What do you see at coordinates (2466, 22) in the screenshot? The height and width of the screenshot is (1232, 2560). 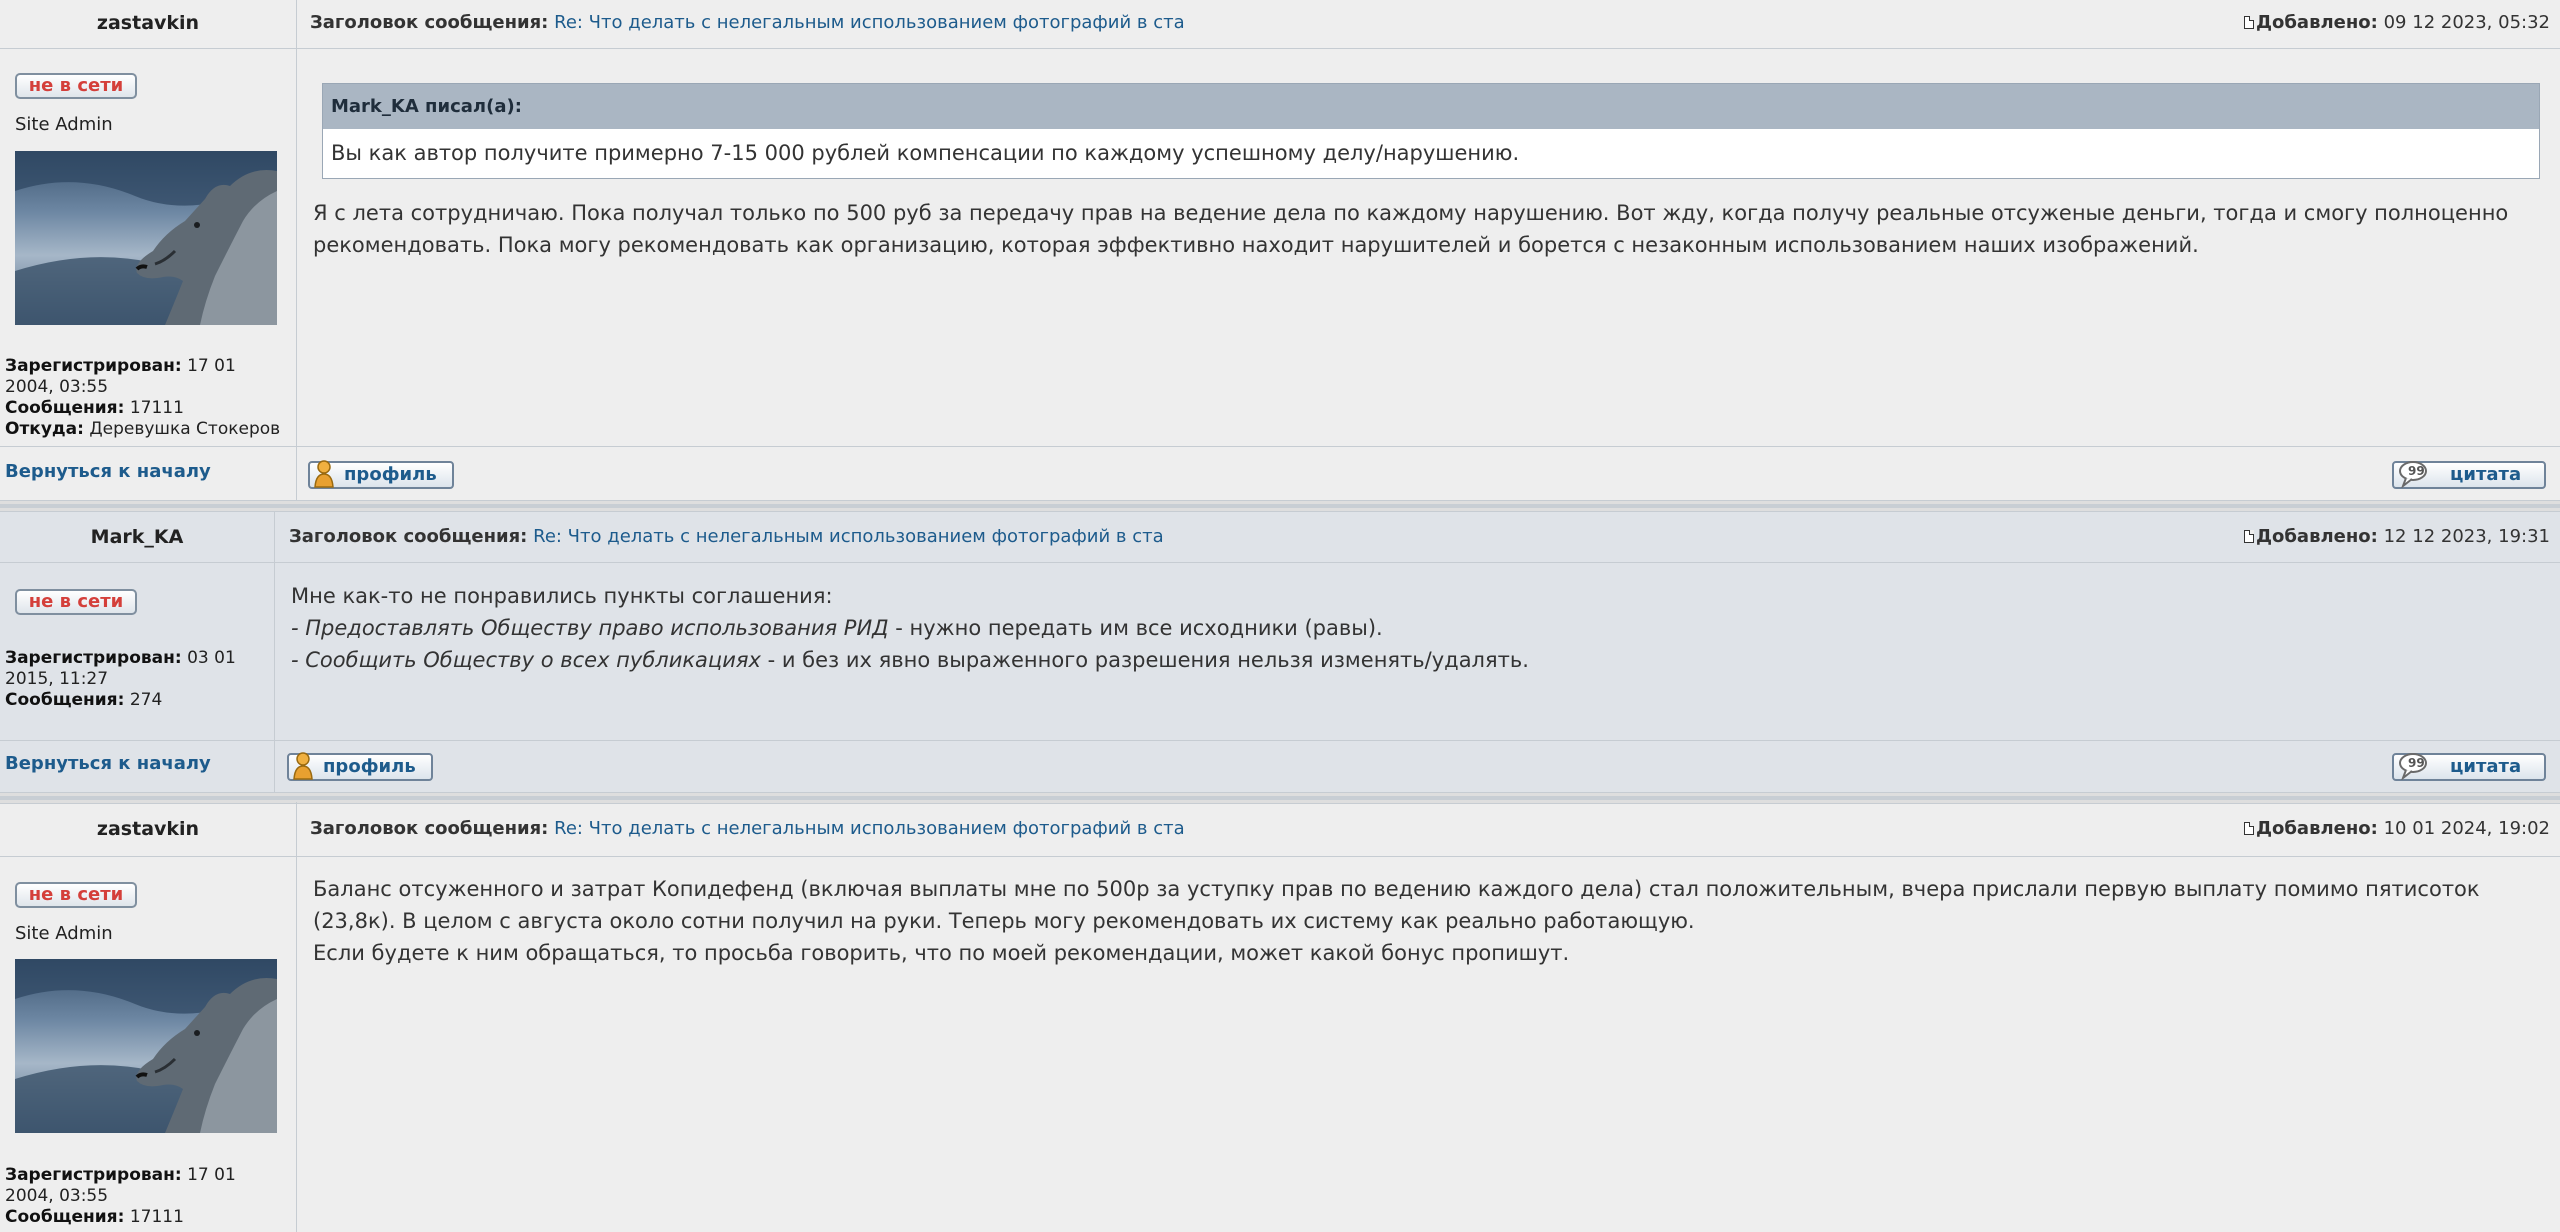 I see `date-value: 09 12 2023, 05:32` at bounding box center [2466, 22].